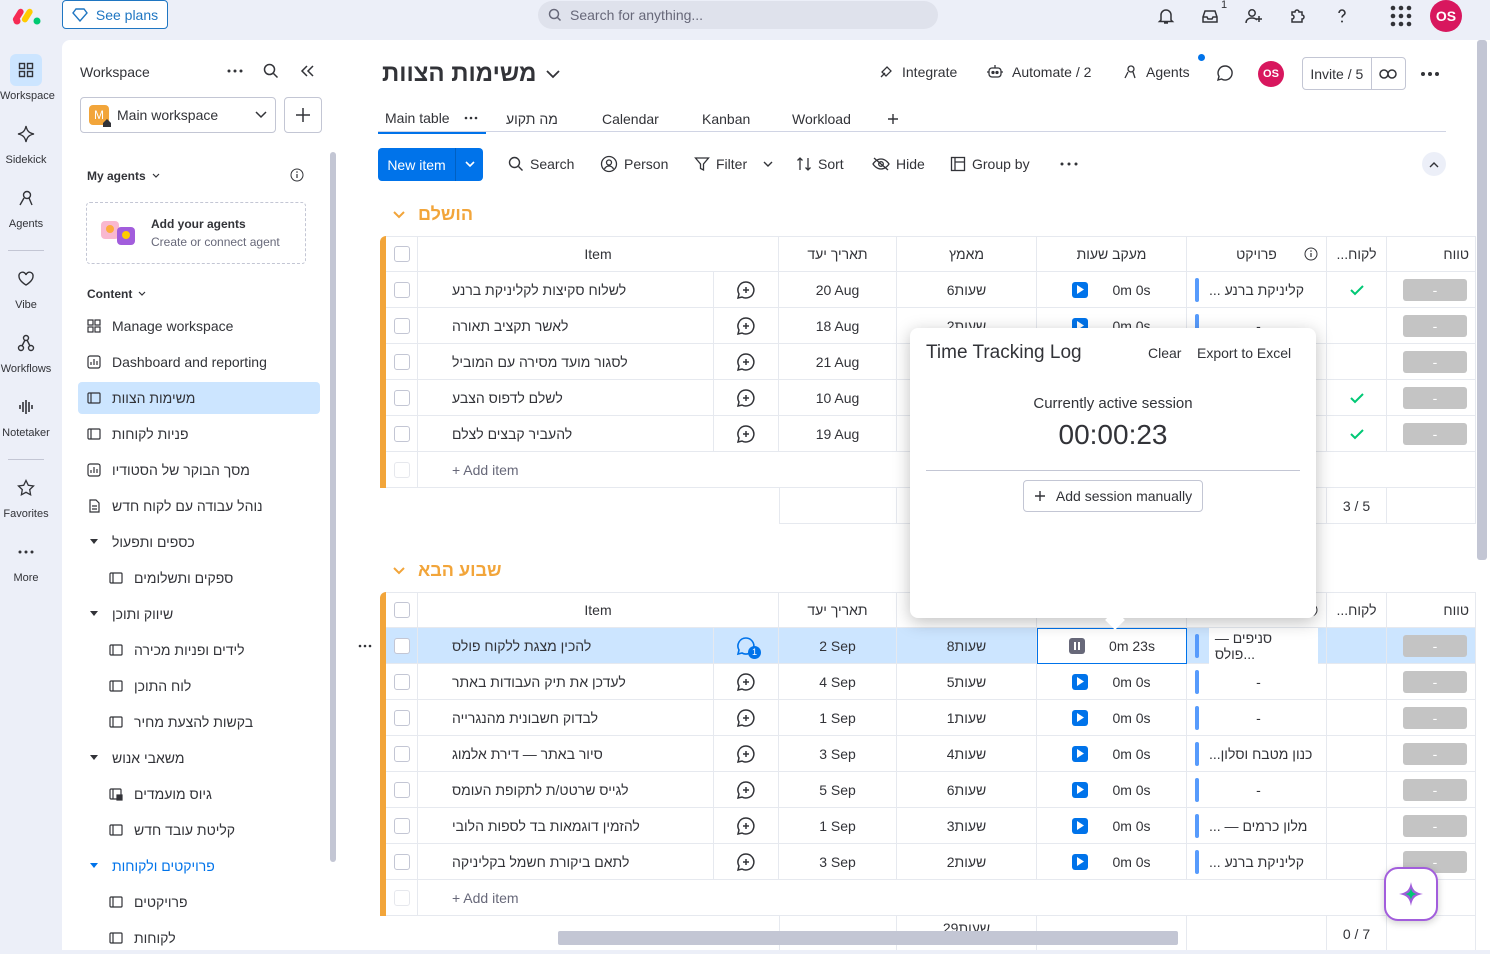  What do you see at coordinates (1257, 254) in the screenshot?
I see `column-header-project: פרויקט` at bounding box center [1257, 254].